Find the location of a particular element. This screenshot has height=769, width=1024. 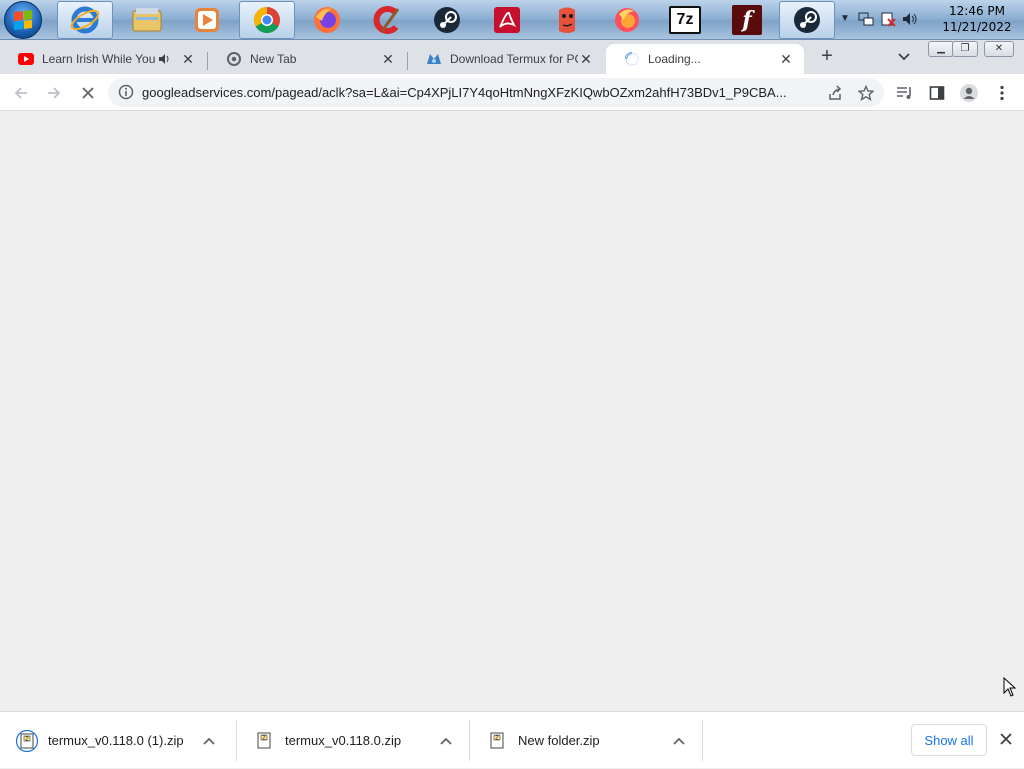

tab-search-icon is located at coordinates (905, 57).